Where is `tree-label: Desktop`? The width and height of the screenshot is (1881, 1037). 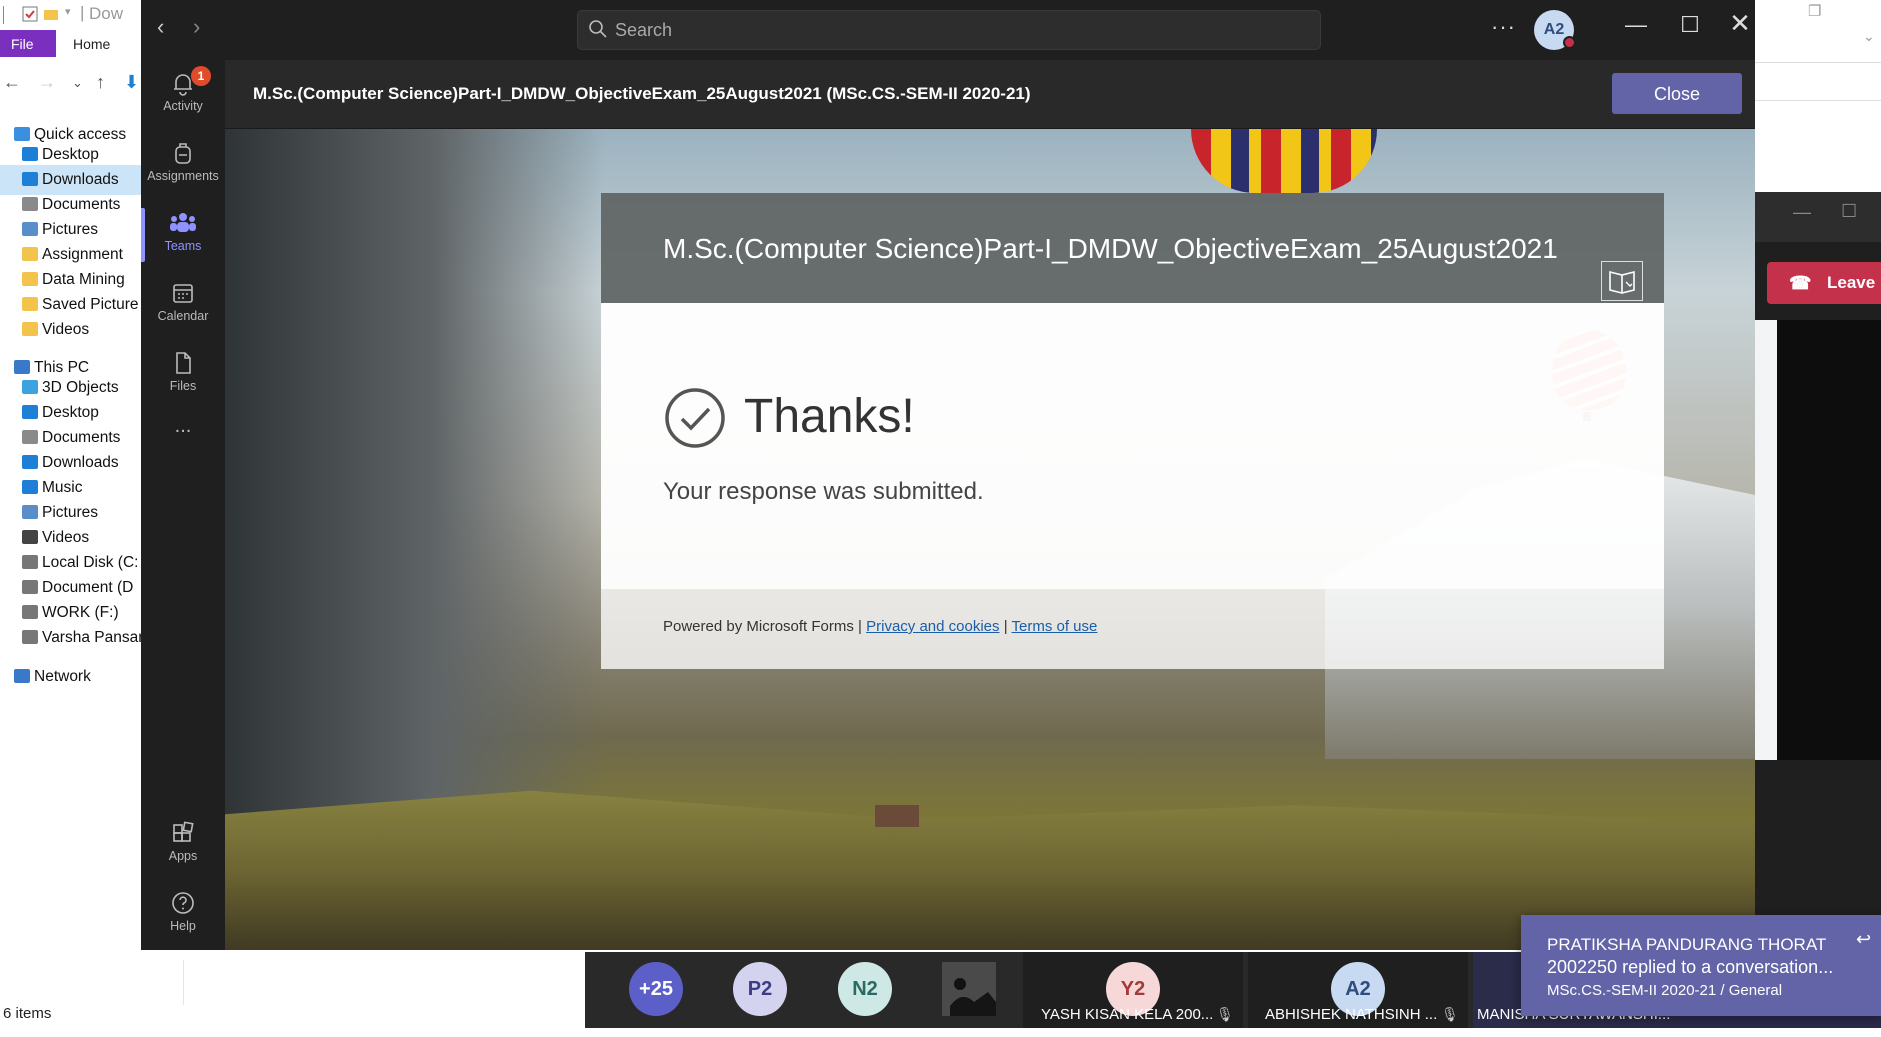 tree-label: Desktop is located at coordinates (70, 154).